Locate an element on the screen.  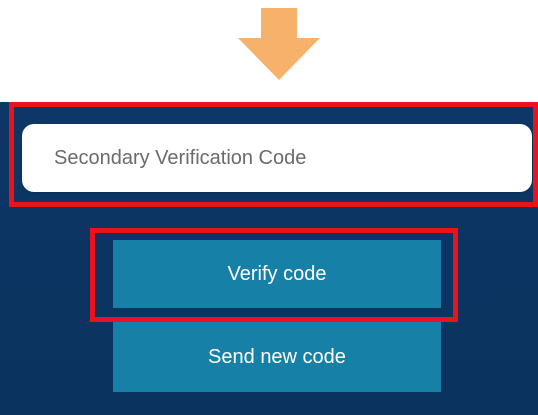
verify-code-button: Verify code is located at coordinates (277, 274).